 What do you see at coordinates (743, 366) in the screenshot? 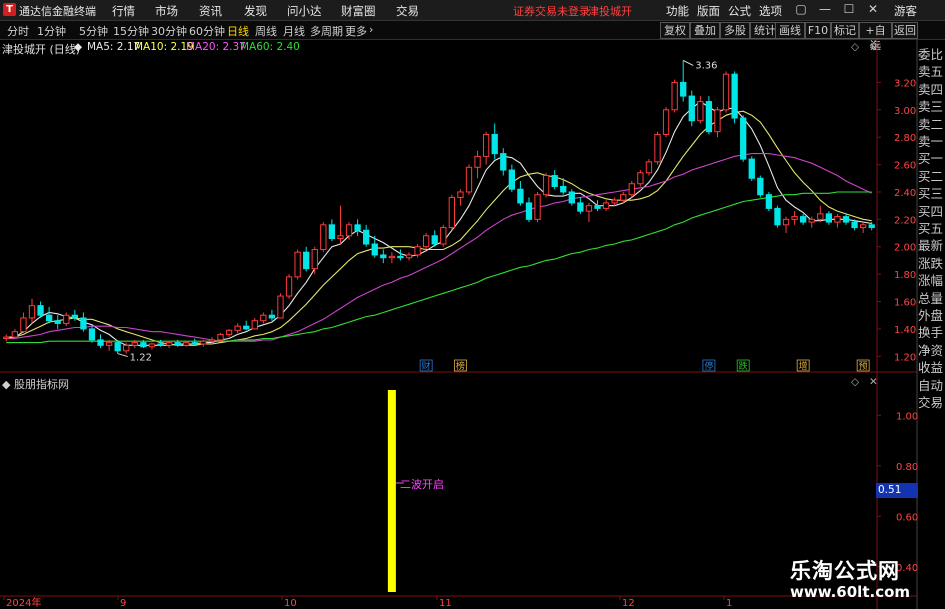
I see `event-tag: 跌` at bounding box center [743, 366].